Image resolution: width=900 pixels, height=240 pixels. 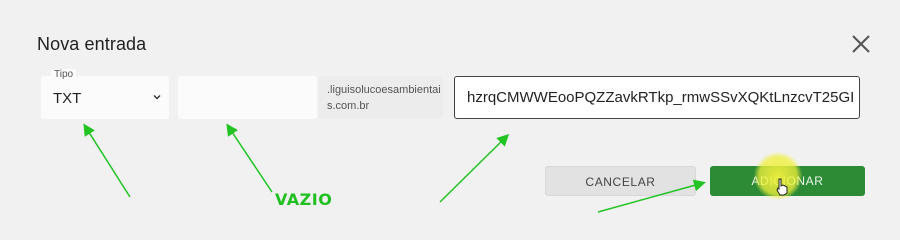 What do you see at coordinates (64, 74) in the screenshot?
I see `type-label: Tipo` at bounding box center [64, 74].